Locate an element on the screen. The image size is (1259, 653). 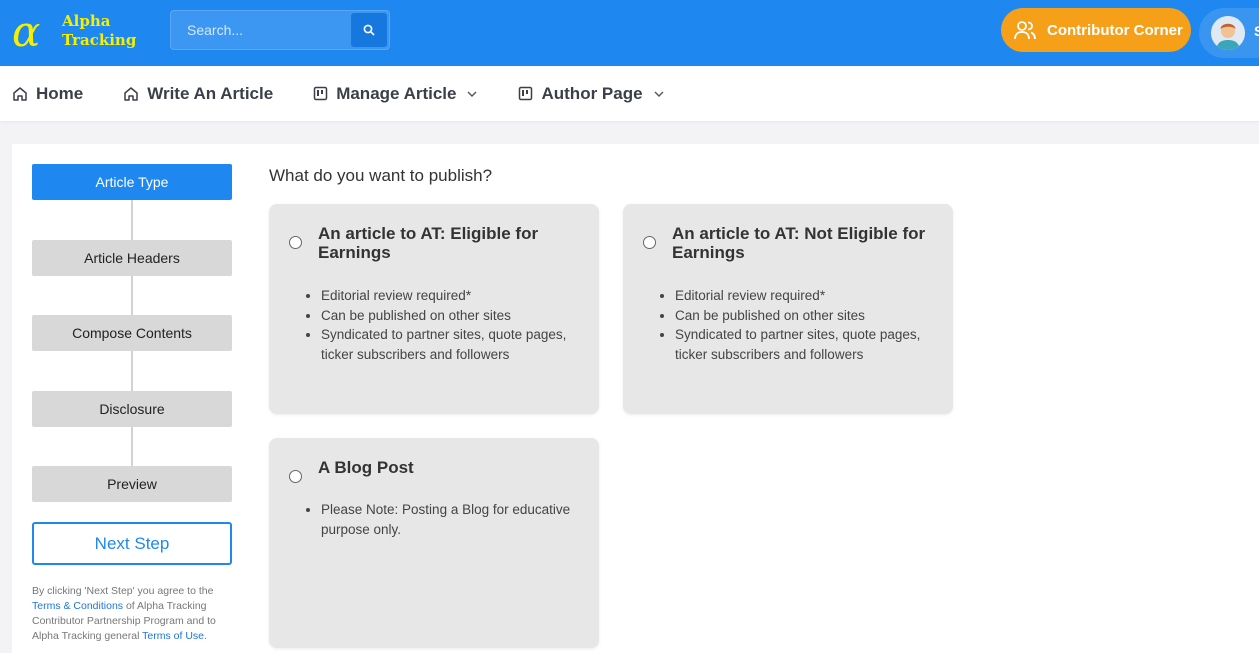
logo-line-1: Alpha is located at coordinates (86, 21).